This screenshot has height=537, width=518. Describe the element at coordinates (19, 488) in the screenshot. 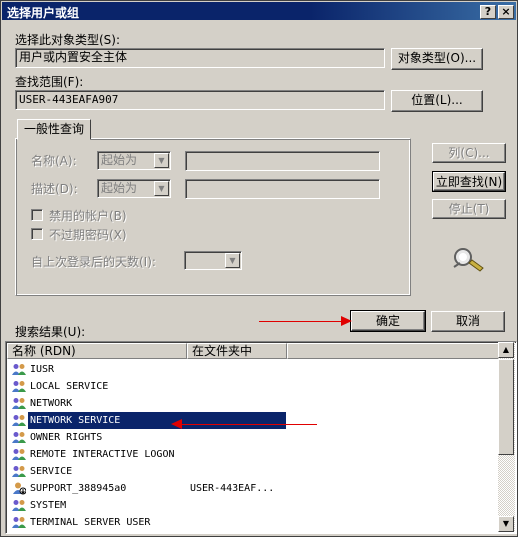

I see `disabled-user-icon` at that location.